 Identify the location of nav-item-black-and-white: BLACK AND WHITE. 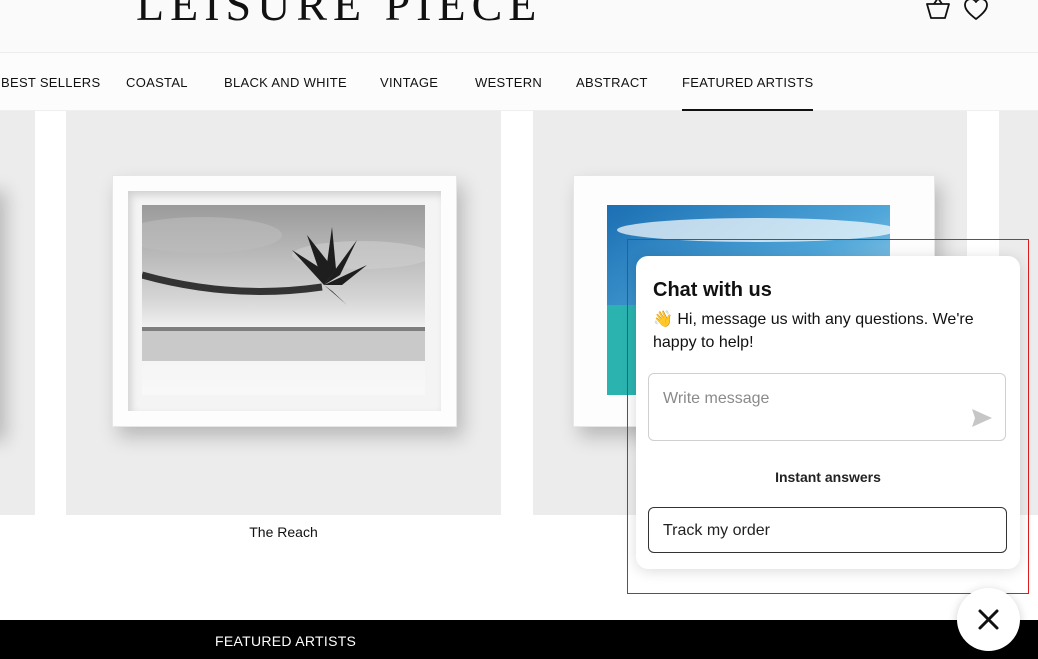
(285, 82).